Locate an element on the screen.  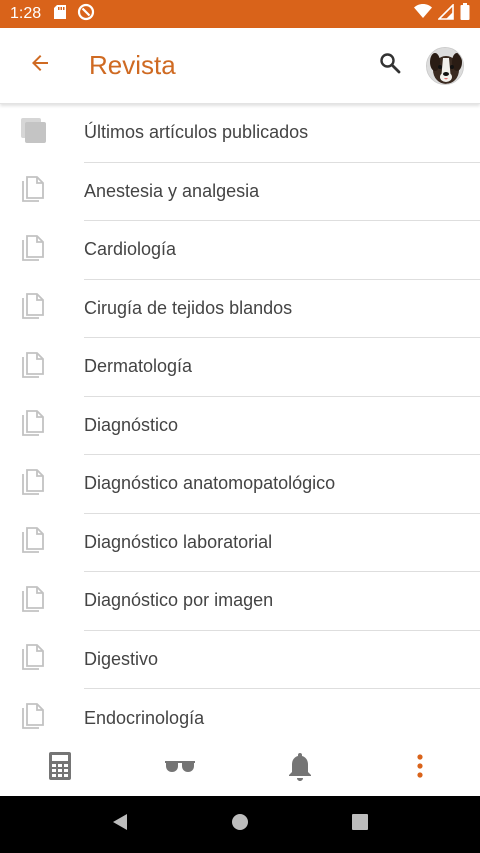
list-item-label: Diagnóstico is located at coordinates (282, 426).